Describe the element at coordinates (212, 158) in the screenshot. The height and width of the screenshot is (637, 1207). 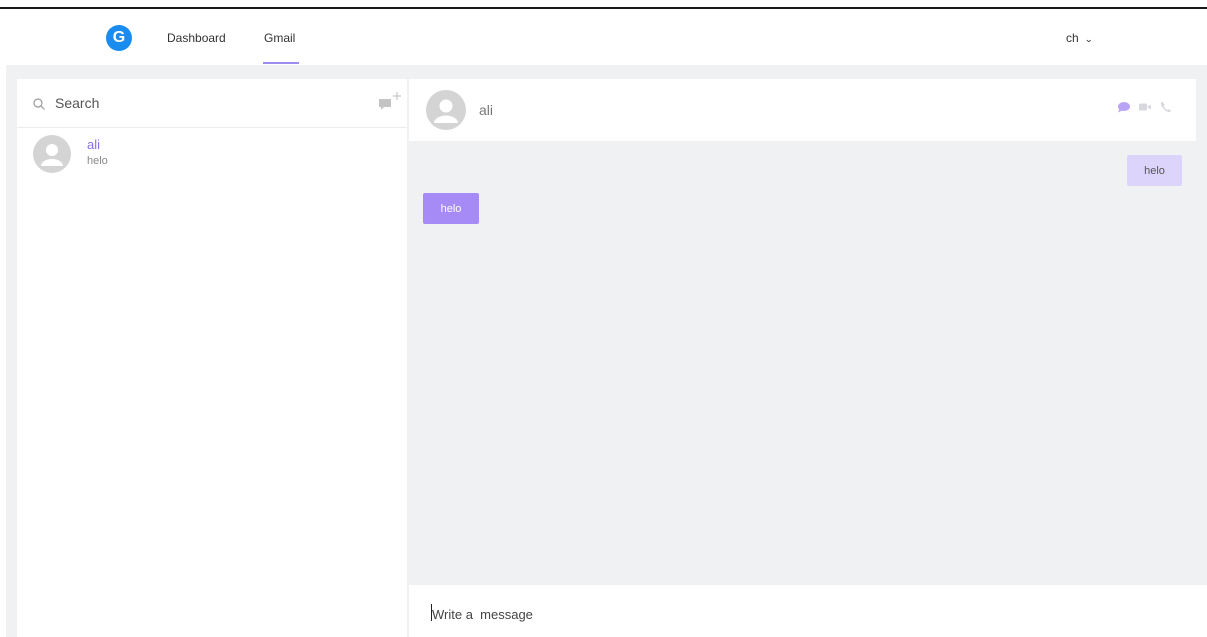
I see `contact-list-item: ali helo` at that location.